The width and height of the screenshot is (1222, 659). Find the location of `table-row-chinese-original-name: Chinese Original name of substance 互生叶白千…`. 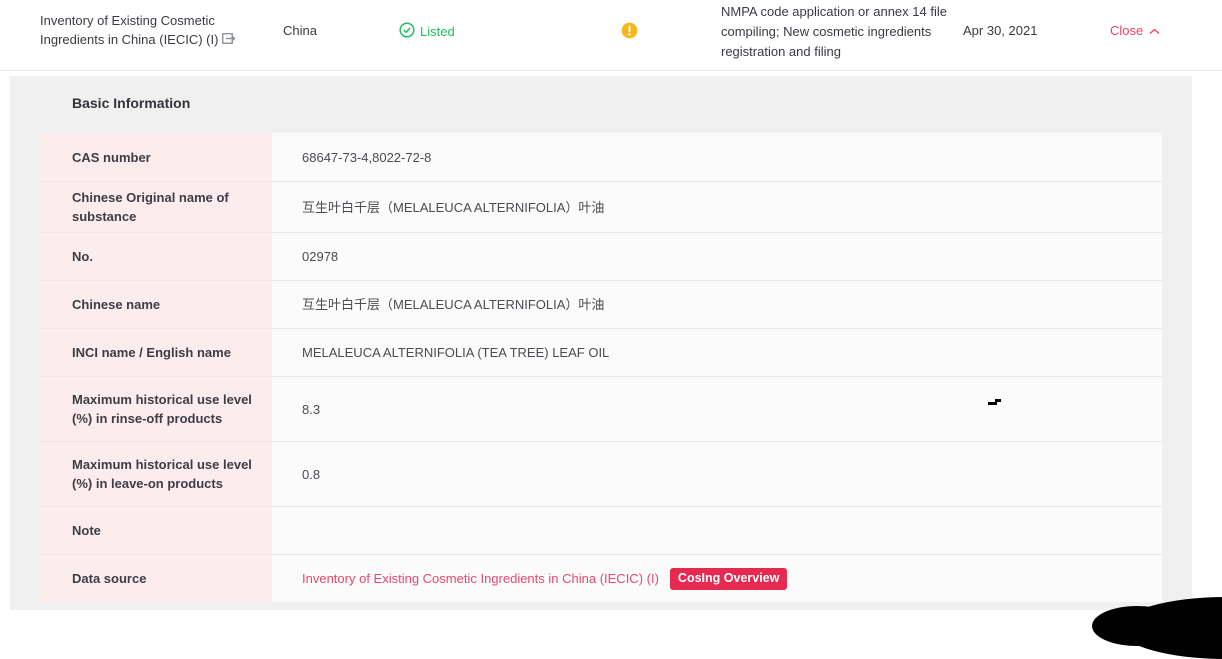

table-row-chinese-original-name: Chinese Original name of substance 互生叶白千… is located at coordinates (601, 206).